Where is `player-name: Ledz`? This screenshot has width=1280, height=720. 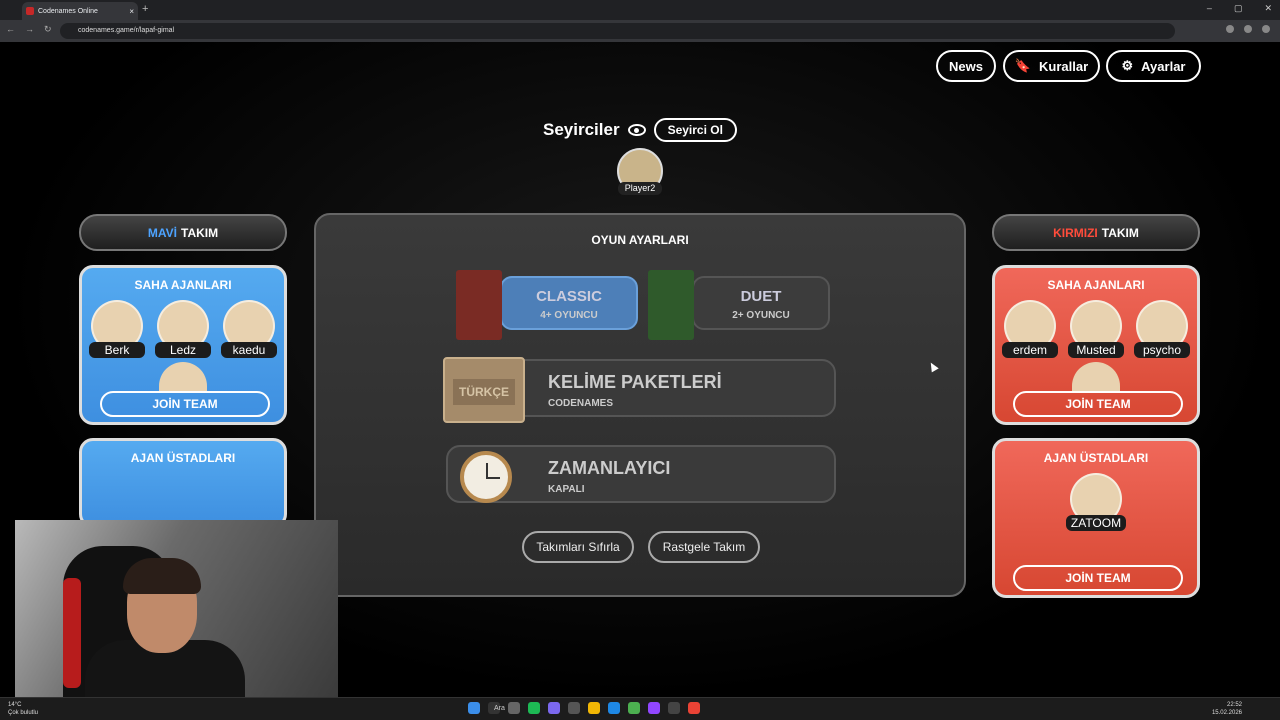
player-name: Ledz is located at coordinates (183, 350).